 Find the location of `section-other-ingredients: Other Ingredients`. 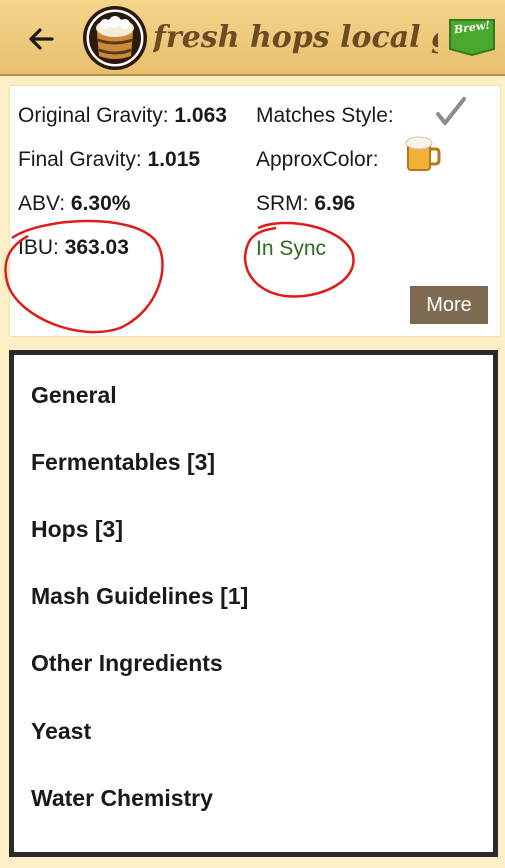

section-other-ingredients: Other Ingredients is located at coordinates (127, 663).